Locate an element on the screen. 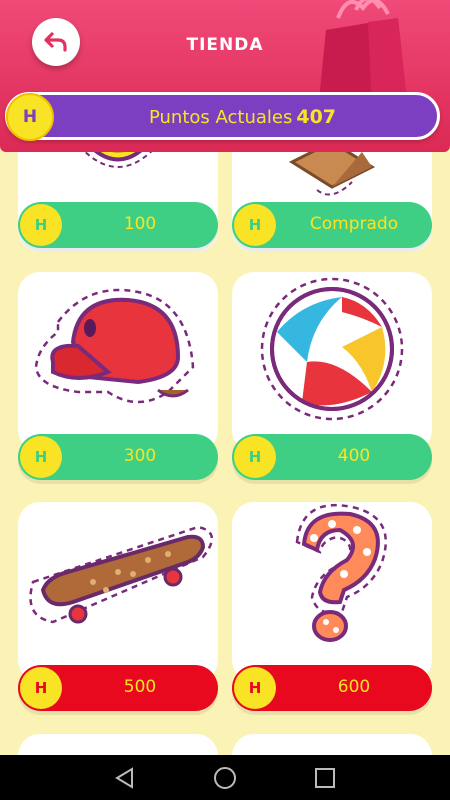  price-label: Comprado is located at coordinates (354, 224).